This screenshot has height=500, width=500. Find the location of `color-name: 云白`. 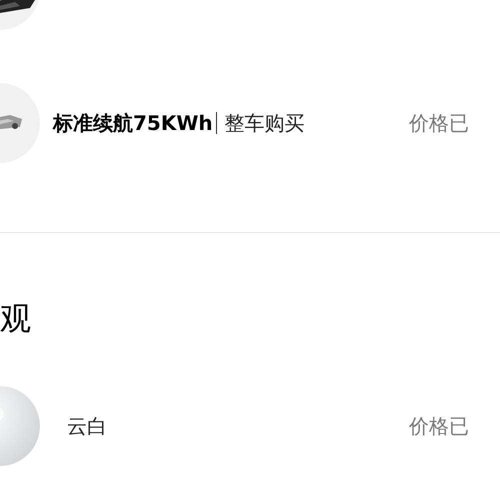

color-name: 云白 is located at coordinates (87, 426).